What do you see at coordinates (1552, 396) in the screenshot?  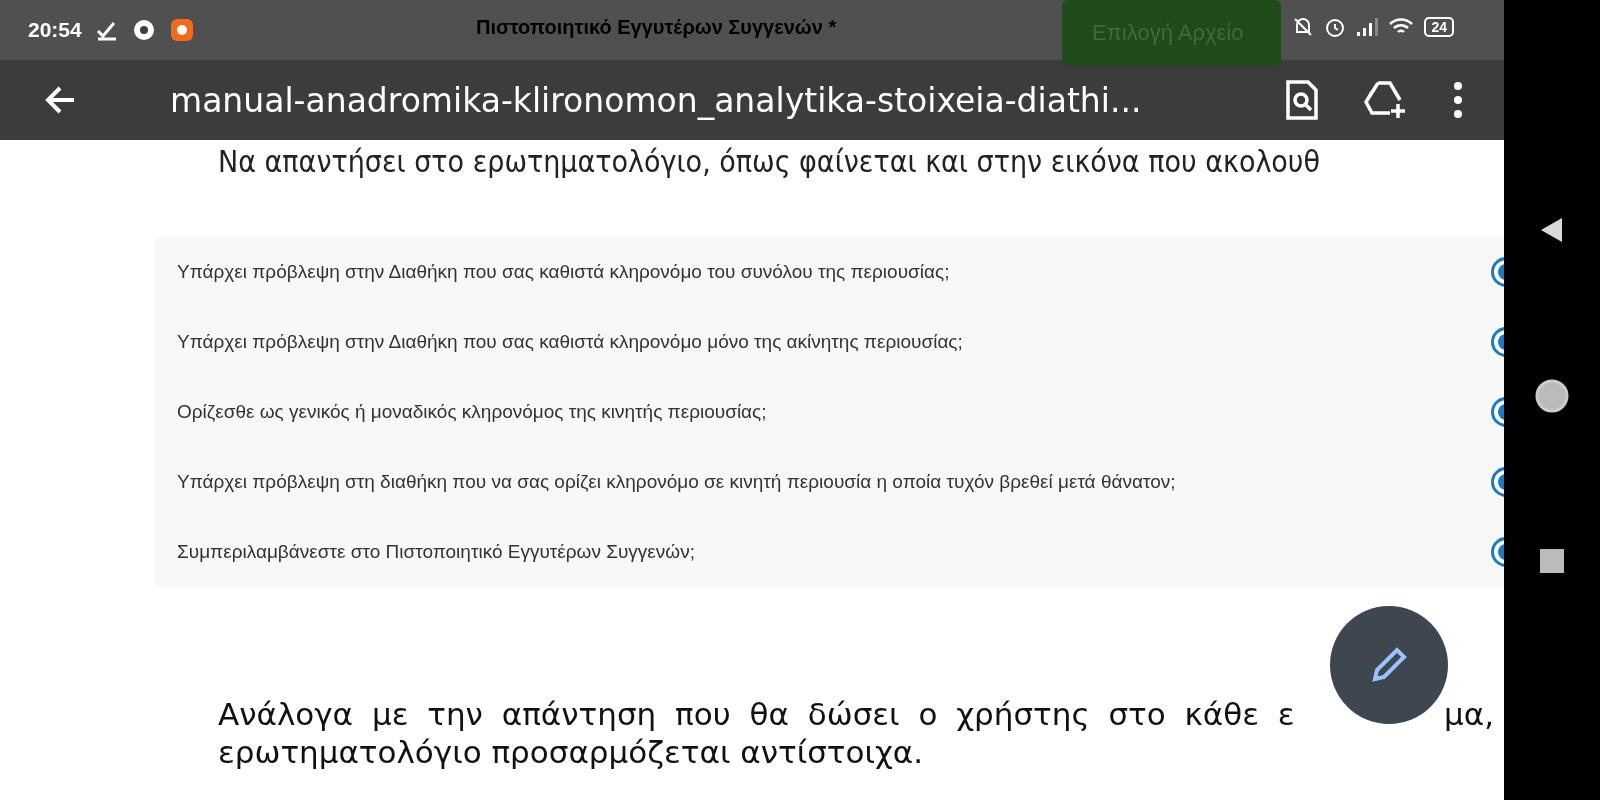 I see `home-nav-button` at bounding box center [1552, 396].